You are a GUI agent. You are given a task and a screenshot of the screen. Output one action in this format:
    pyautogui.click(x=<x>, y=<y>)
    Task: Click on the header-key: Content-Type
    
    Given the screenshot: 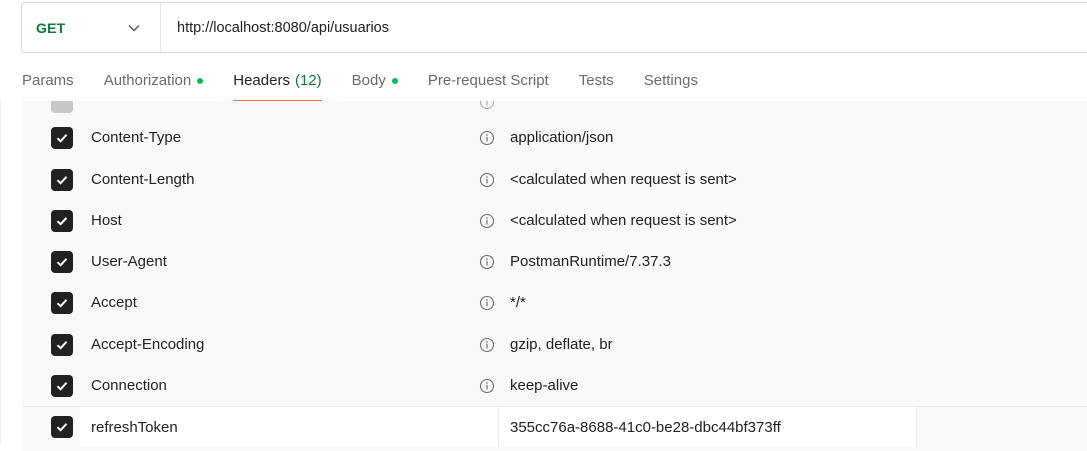 What is the action you would take?
    pyautogui.click(x=136, y=137)
    